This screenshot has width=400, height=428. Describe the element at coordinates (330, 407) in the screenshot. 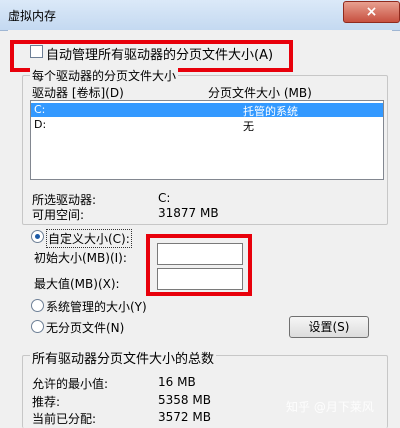

I see `watermark: 知乎 @月下莱风` at that location.